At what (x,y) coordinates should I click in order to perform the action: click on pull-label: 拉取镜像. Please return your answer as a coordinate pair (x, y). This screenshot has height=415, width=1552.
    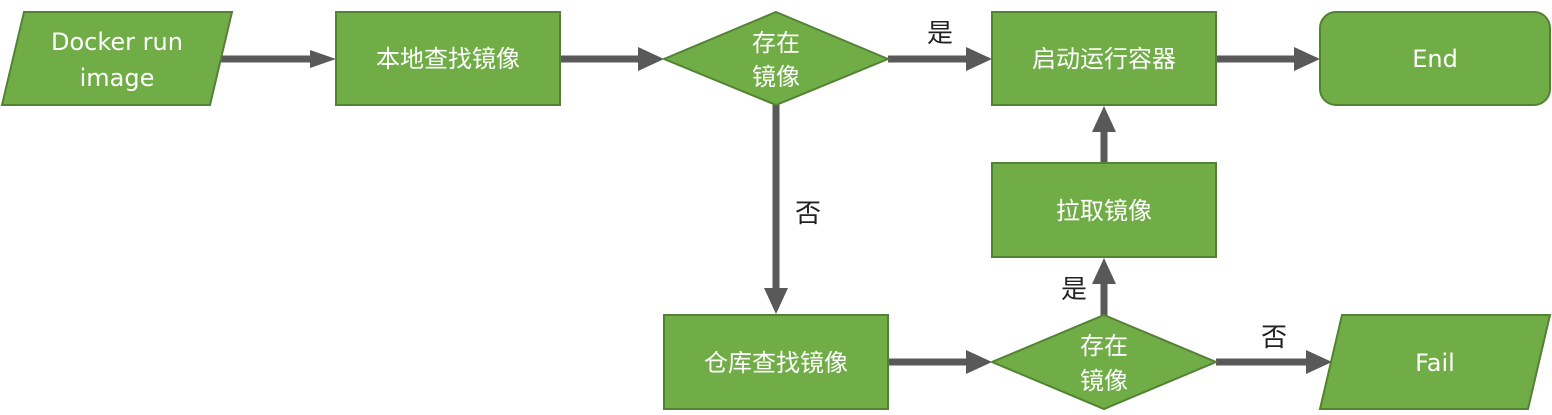
    Looking at the image, I should click on (1104, 211).